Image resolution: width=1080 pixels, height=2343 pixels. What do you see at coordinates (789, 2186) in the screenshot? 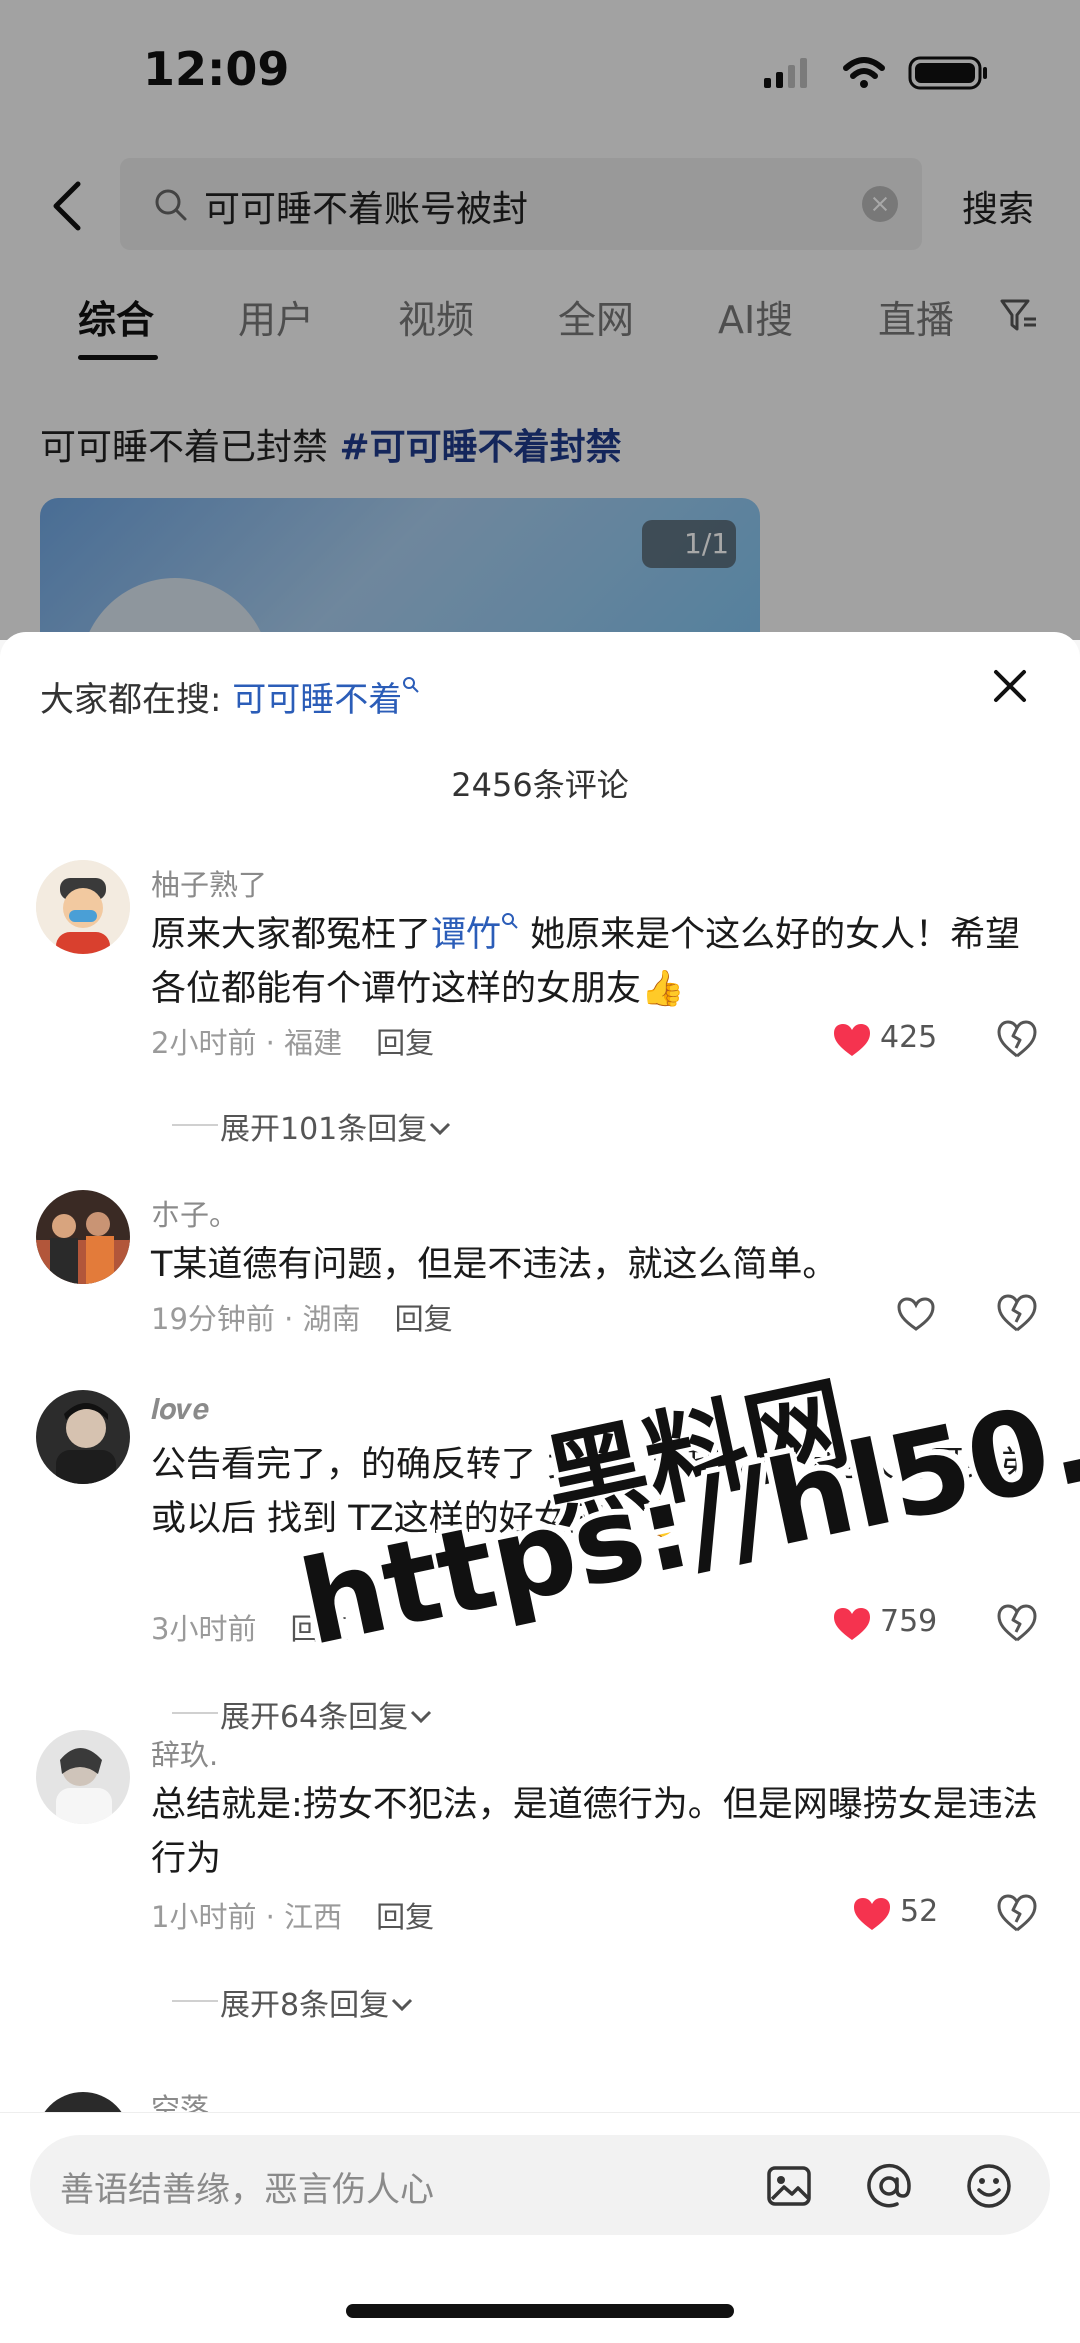
I see `image-icon` at bounding box center [789, 2186].